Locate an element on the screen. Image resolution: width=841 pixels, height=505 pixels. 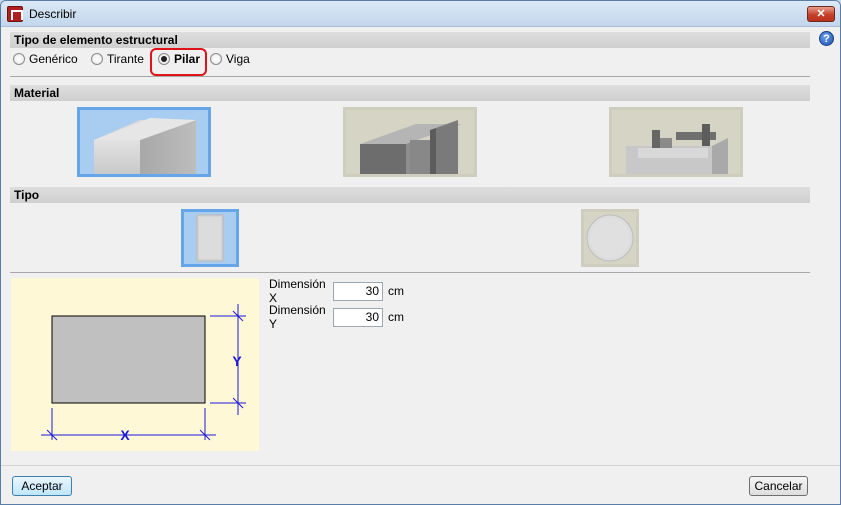
dialog-footer is located at coordinates (420, 484).